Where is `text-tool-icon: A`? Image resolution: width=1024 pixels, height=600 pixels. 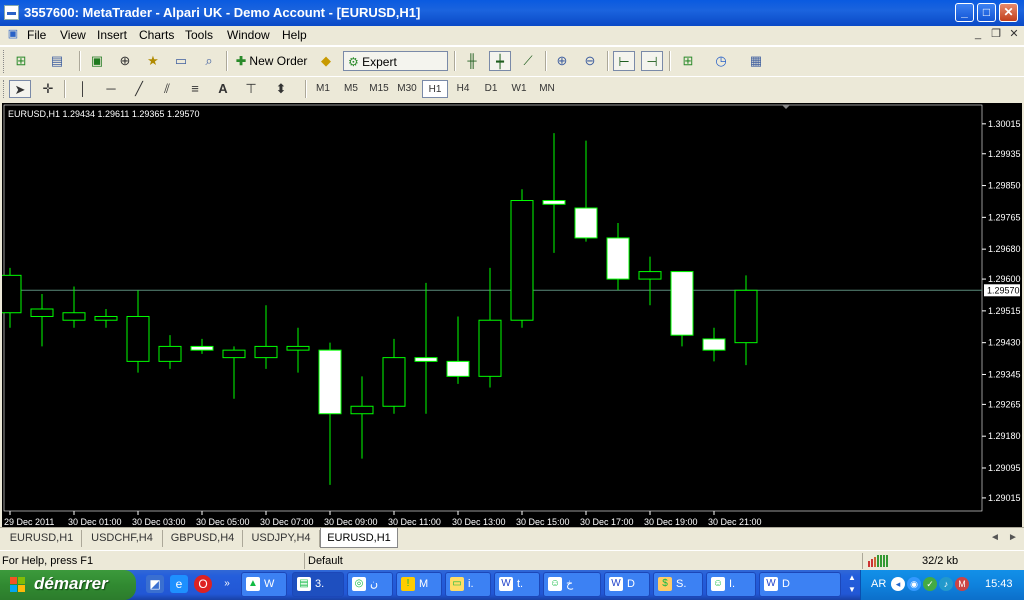
text-tool-icon: A is located at coordinates (223, 89).